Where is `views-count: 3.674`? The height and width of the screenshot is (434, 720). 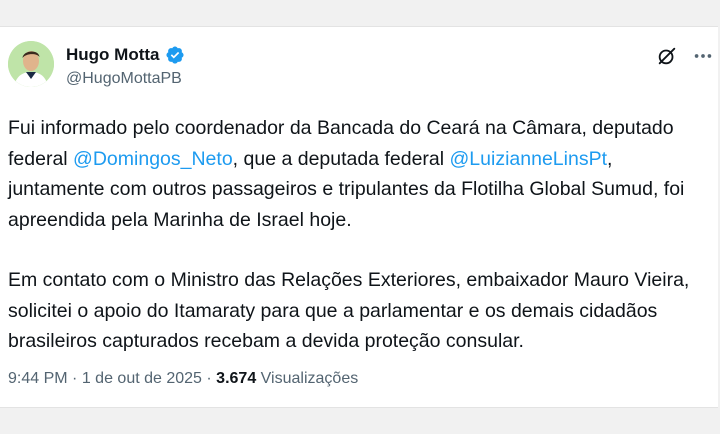
views-count: 3.674 is located at coordinates (236, 378).